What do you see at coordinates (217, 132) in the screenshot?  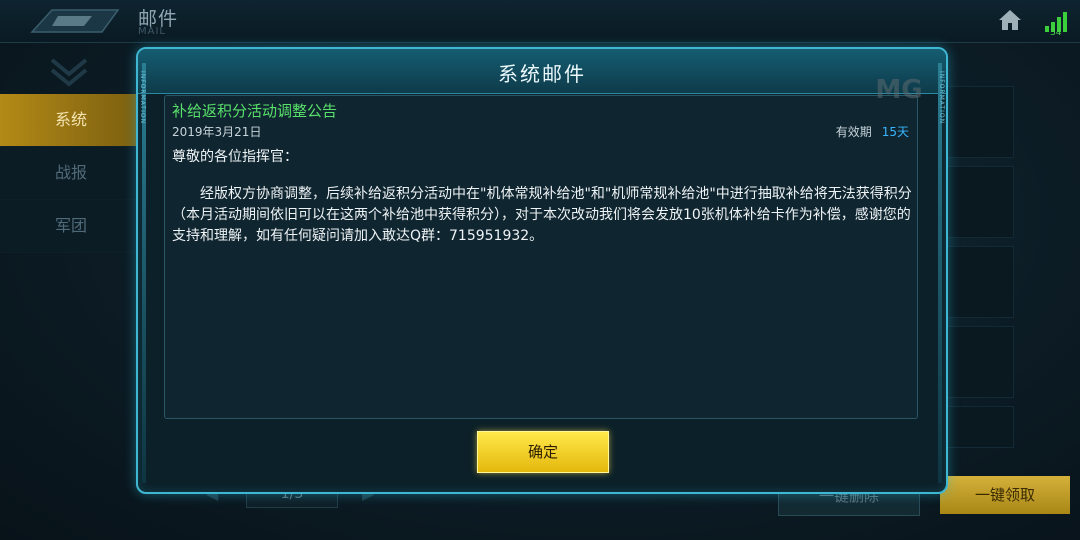 I see `mail-date: 2019年3月21日` at bounding box center [217, 132].